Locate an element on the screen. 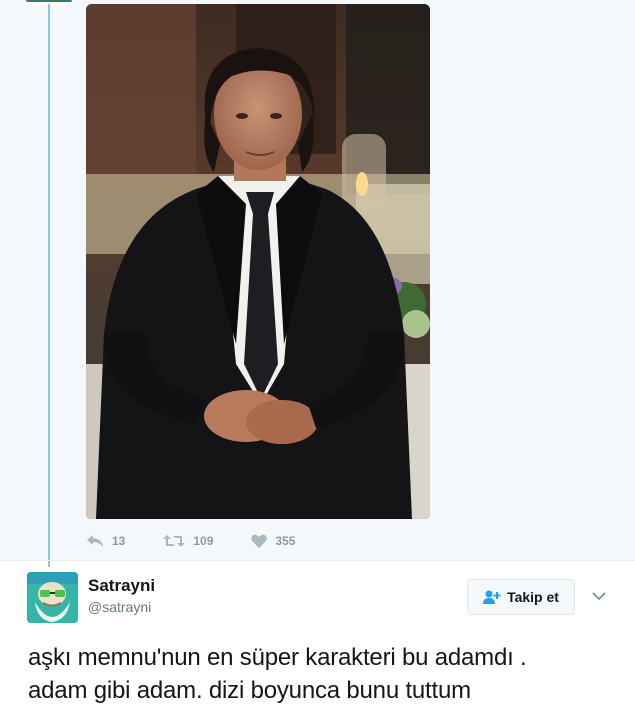 The width and height of the screenshot is (635, 712). retweet-action: 109 is located at coordinates (188, 541).